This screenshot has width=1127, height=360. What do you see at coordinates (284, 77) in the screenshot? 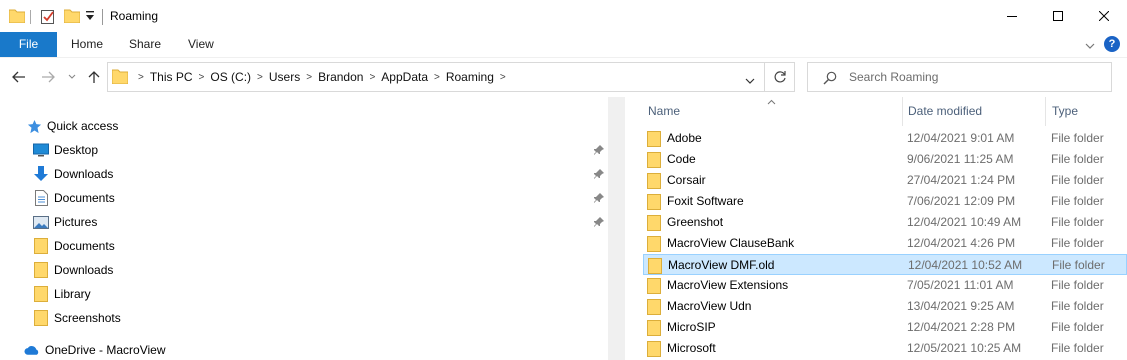
I see `breadcrumb-users: Users` at bounding box center [284, 77].